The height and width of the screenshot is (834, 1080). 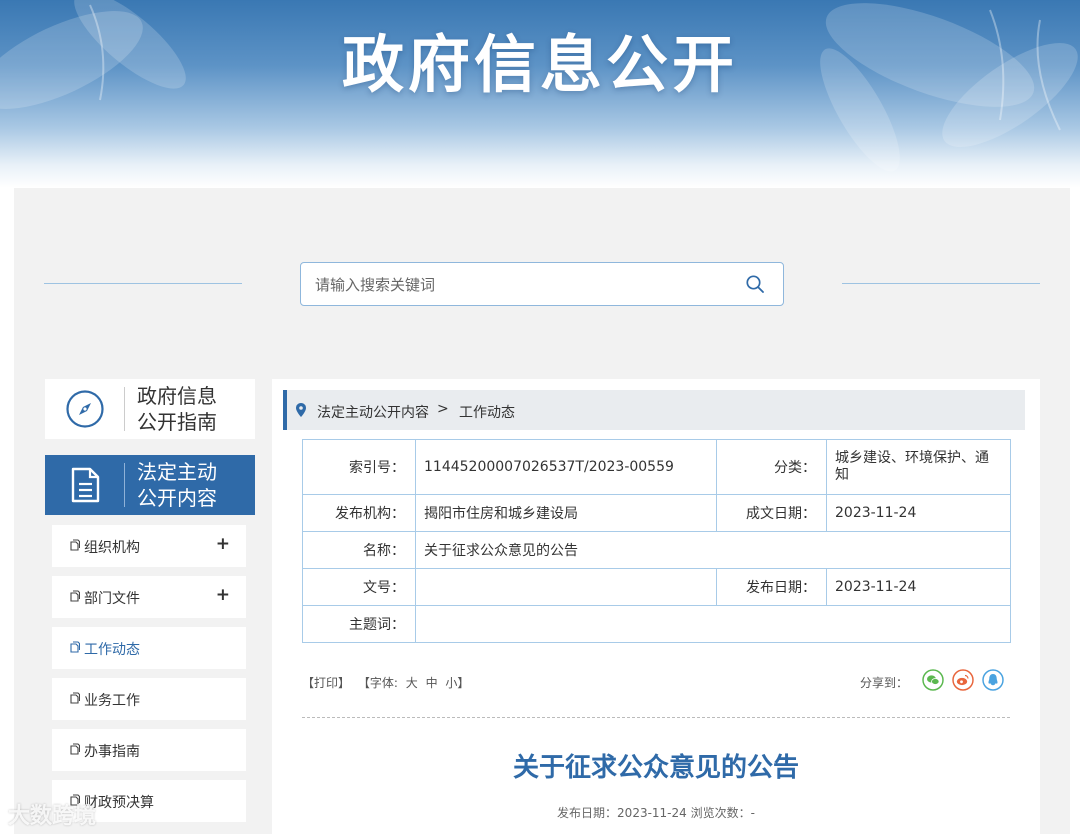 I want to click on created-date-value: 2023-11-24, so click(x=918, y=513).